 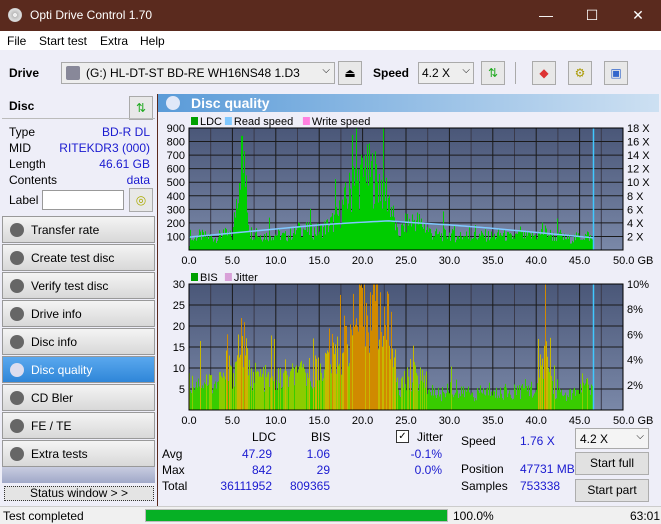 What do you see at coordinates (638, 15) in the screenshot?
I see `close-button: ✕` at bounding box center [638, 15].